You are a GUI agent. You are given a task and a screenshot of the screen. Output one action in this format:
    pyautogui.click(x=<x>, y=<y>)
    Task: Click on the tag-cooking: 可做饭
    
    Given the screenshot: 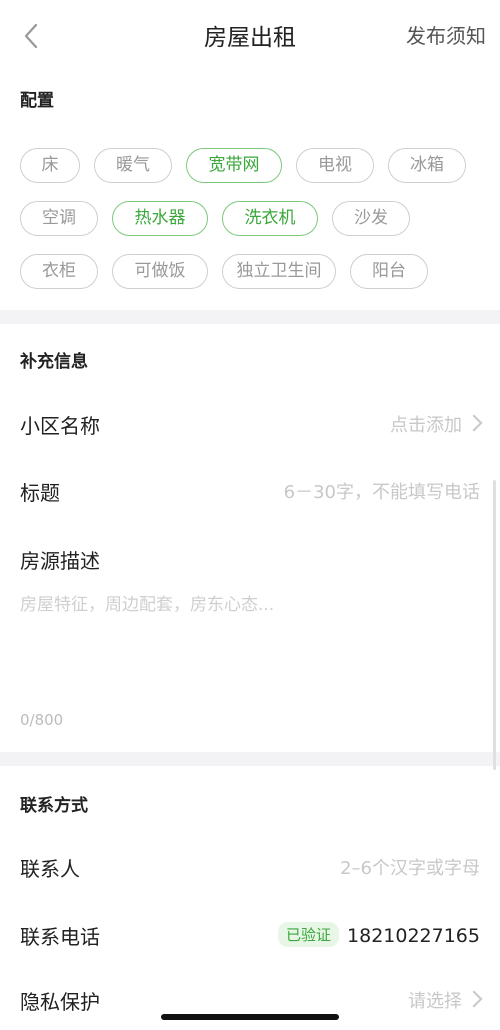 What is the action you would take?
    pyautogui.click(x=160, y=271)
    